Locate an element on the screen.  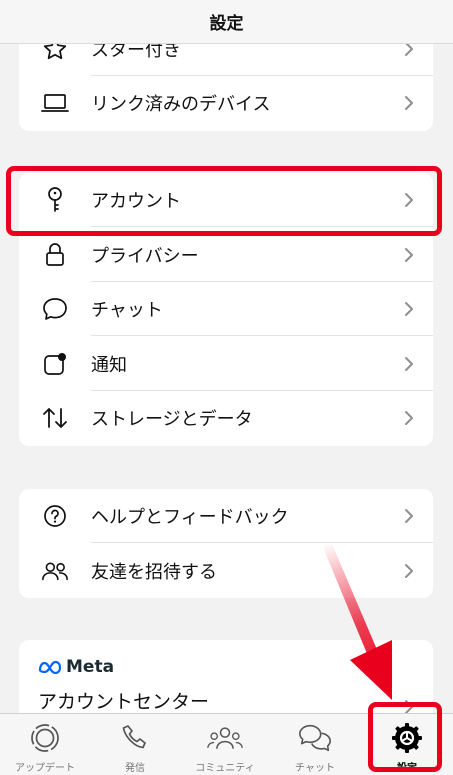
tab-communities: コミュニティ is located at coordinates (225, 744).